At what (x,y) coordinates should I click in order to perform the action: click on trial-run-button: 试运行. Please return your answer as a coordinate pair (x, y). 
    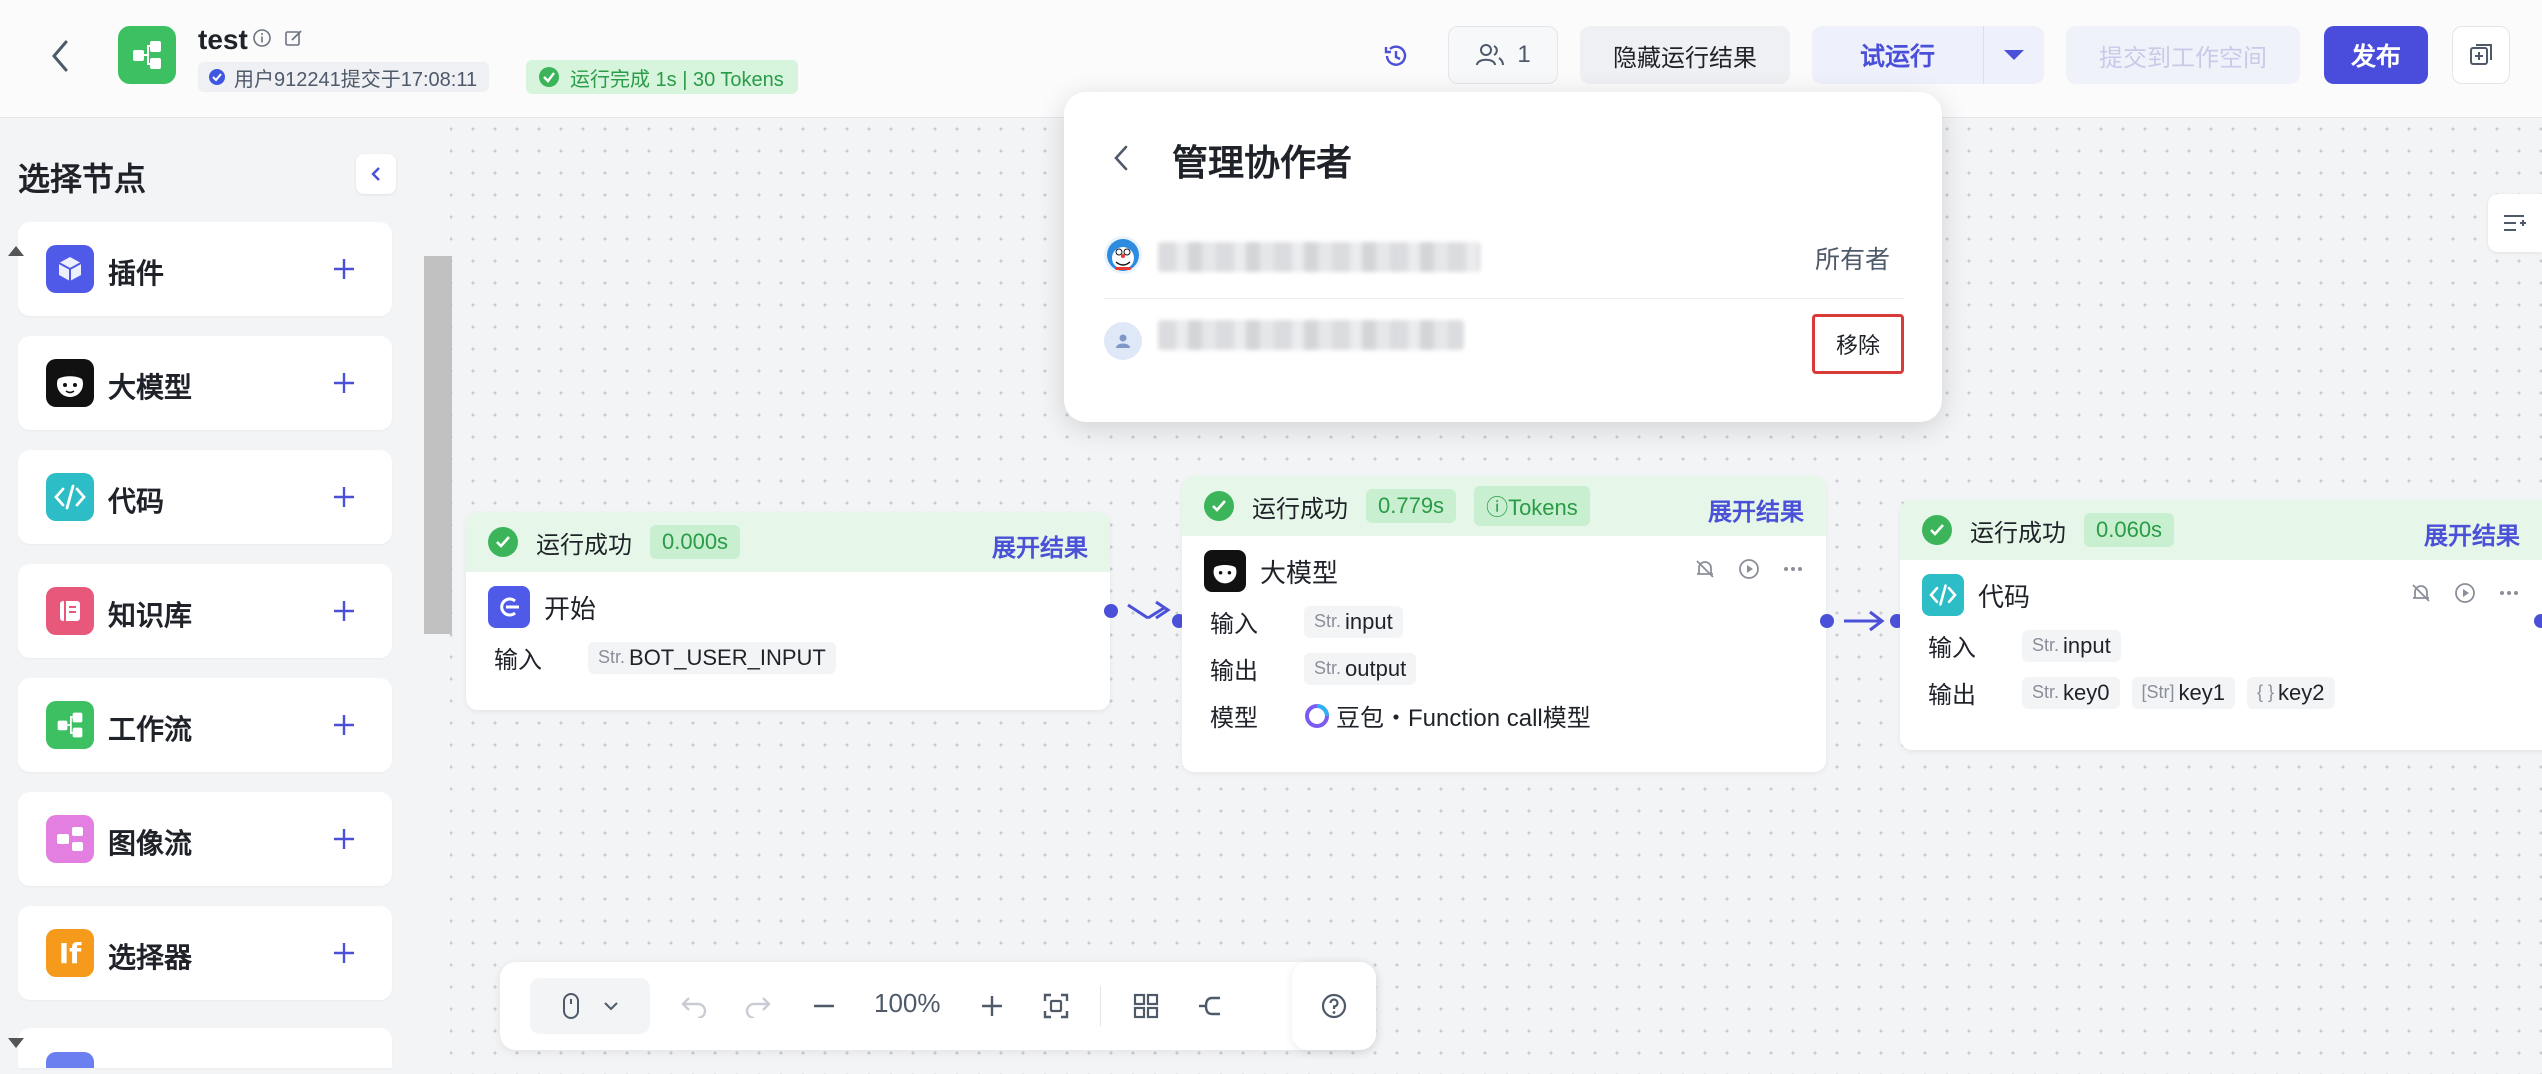
    Looking at the image, I should click on (1898, 55).